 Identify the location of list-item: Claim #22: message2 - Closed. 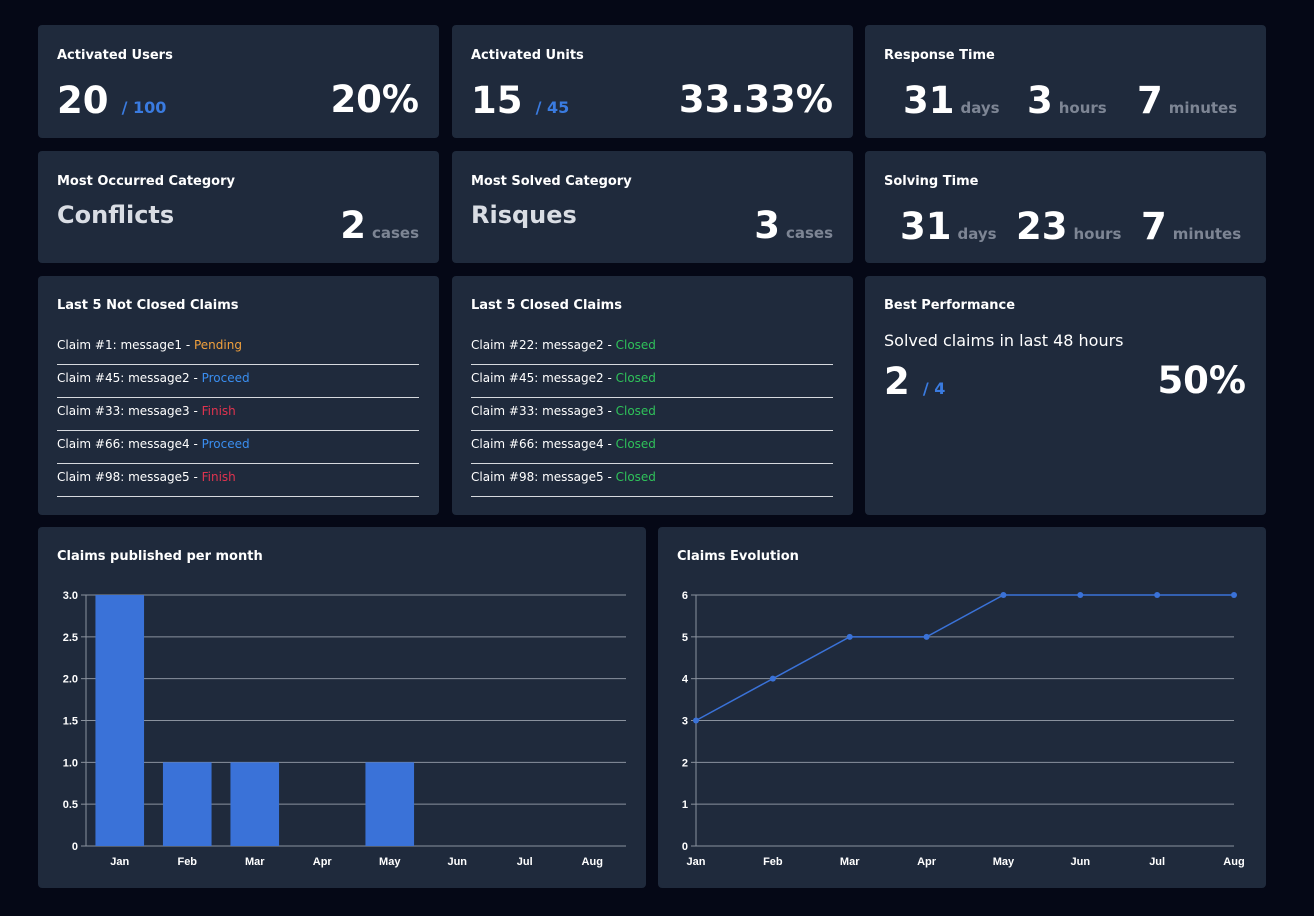
(652, 348).